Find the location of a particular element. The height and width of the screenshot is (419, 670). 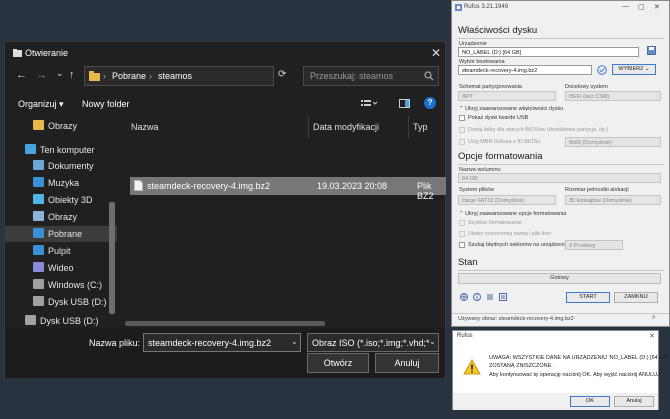

breadcrumb-steamos: steamos is located at coordinates (175, 76).